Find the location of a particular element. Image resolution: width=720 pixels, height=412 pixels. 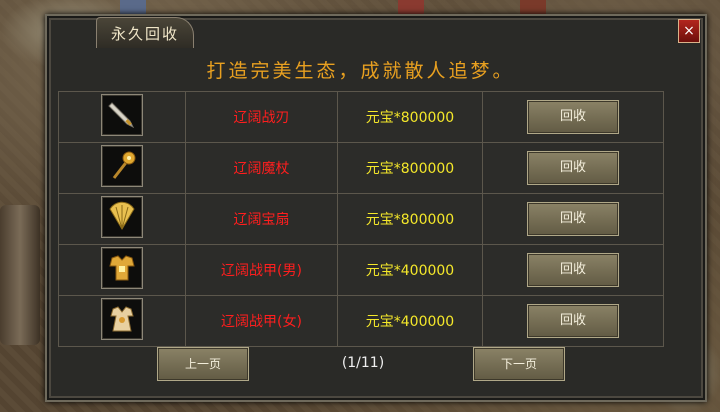

item-name: 辽阔战甲(女) is located at coordinates (261, 321).